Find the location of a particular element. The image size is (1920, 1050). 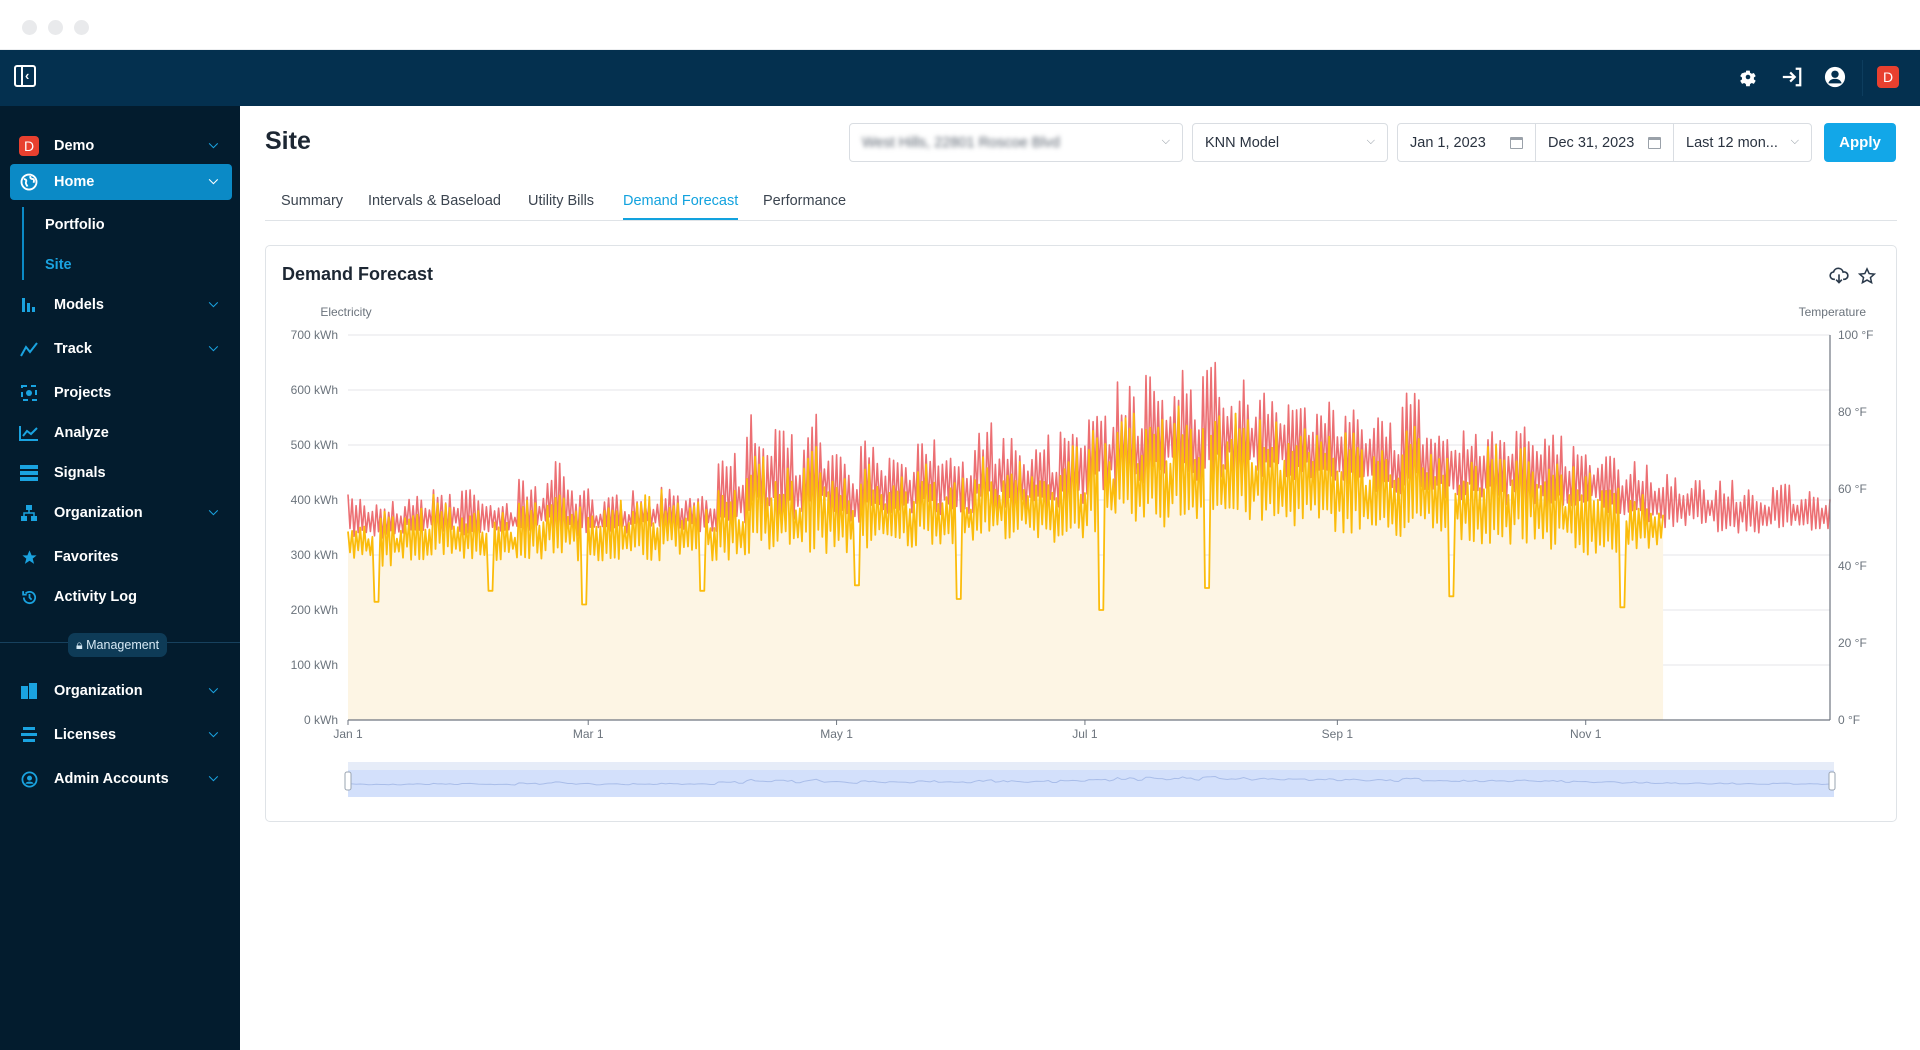

sidebar-item-organization: Organization ⌵ is located at coordinates (121, 513).